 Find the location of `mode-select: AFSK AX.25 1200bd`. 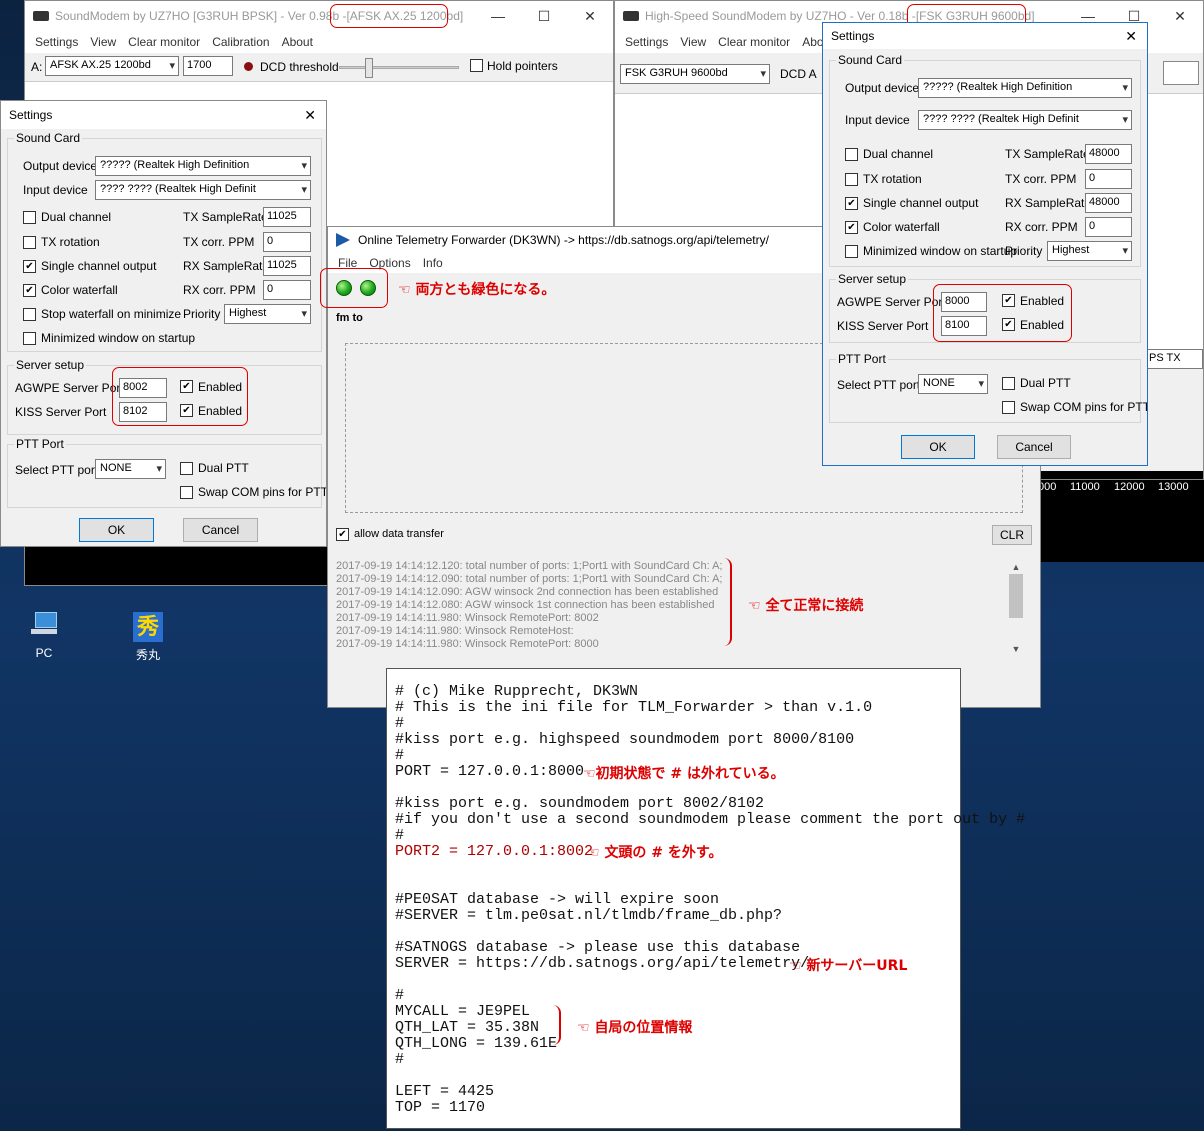

mode-select: AFSK AX.25 1200bd is located at coordinates (112, 66).